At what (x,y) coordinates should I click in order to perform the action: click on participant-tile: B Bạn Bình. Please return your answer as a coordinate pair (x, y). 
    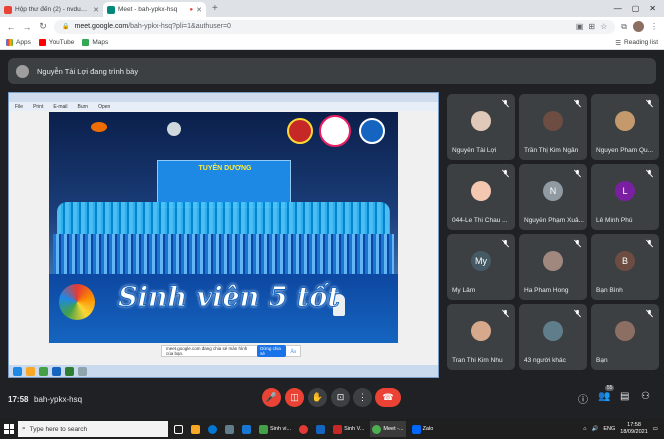
    Looking at the image, I should click on (625, 267).